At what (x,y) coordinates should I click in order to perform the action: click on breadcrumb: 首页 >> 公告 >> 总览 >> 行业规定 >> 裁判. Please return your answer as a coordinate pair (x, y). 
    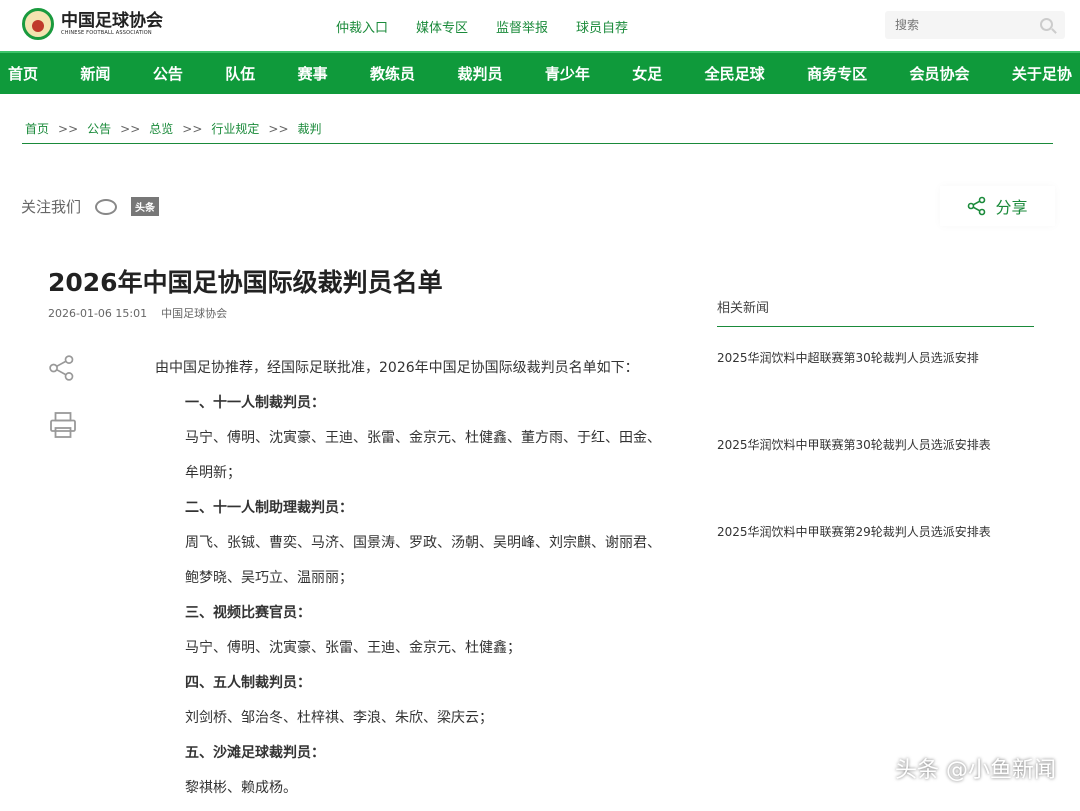
    Looking at the image, I should click on (173, 128).